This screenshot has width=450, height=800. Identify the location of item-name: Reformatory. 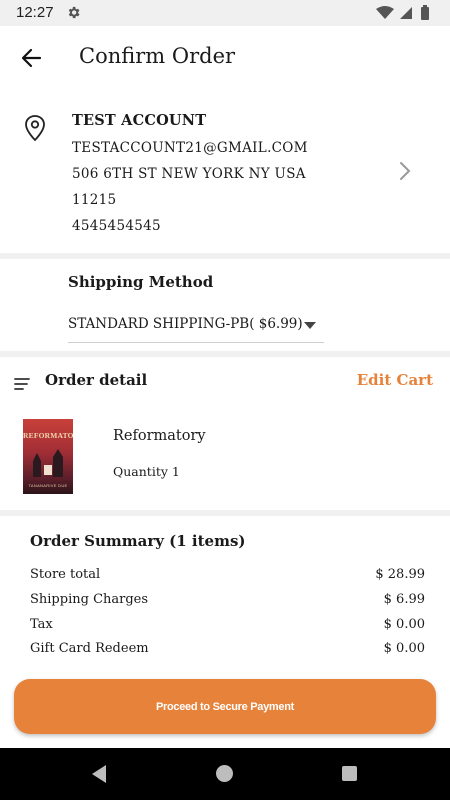
(159, 436).